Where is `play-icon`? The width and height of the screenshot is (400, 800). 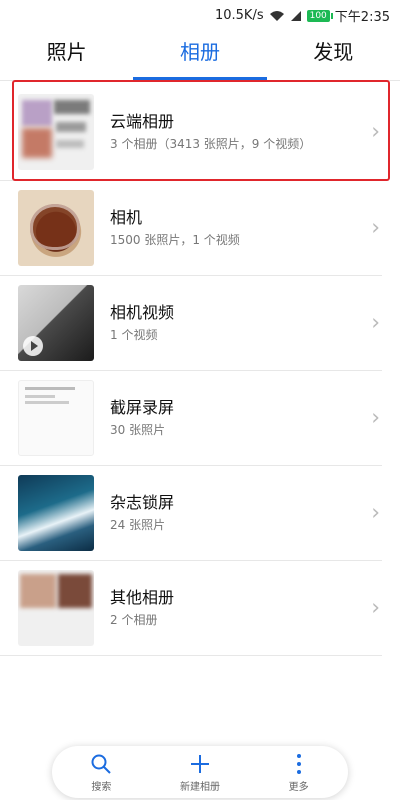
play-icon is located at coordinates (33, 346).